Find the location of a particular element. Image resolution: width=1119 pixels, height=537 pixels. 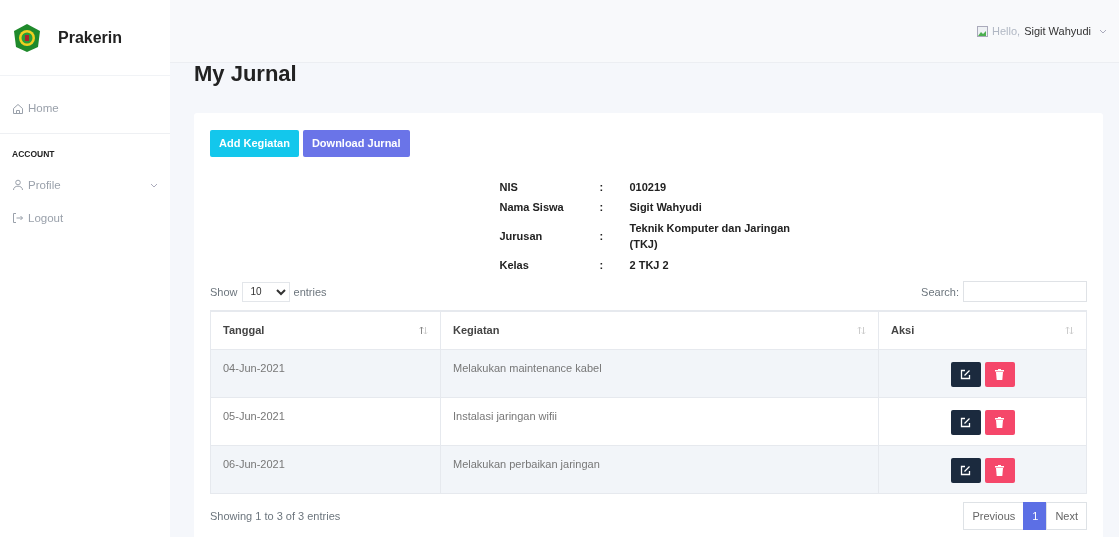

table-cell: Melakukan maintenance kabel is located at coordinates (659, 373).